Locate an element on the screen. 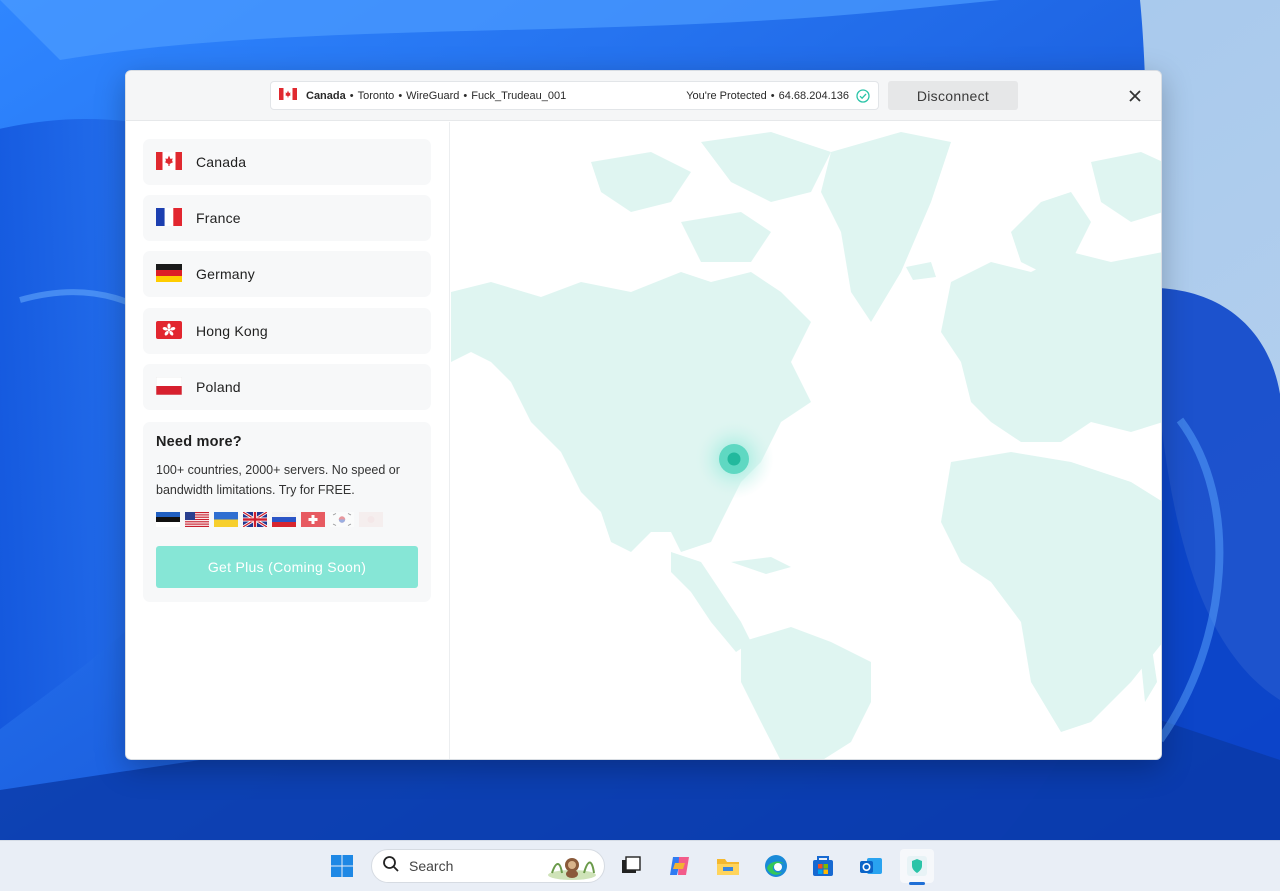 The image size is (1280, 891). protected-text: You're Protected is located at coordinates (726, 95).